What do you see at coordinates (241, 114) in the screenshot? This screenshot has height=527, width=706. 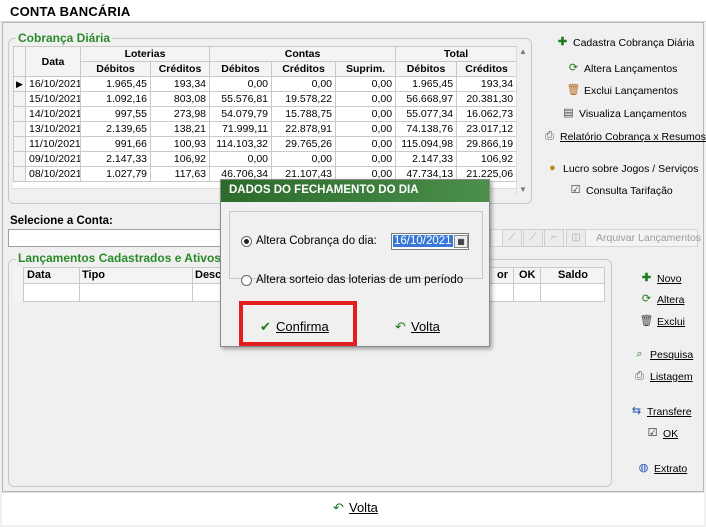 I see `cell: 54.079,79` at bounding box center [241, 114].